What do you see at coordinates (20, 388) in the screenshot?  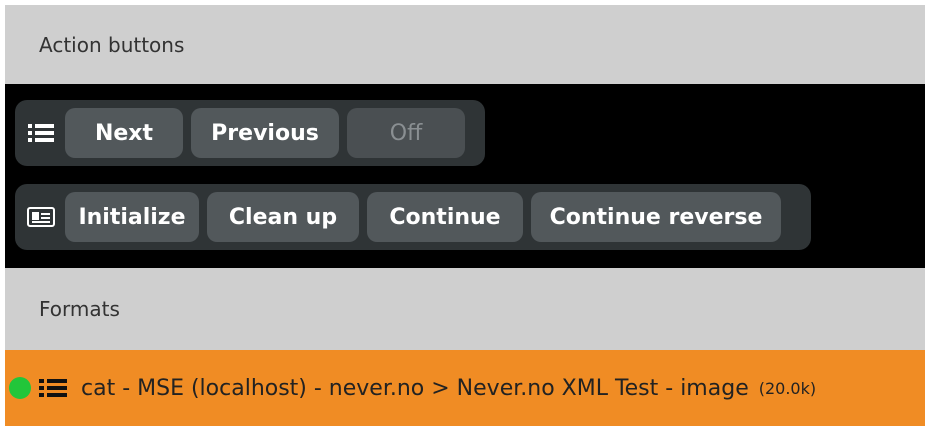 I see `status-indicator` at bounding box center [20, 388].